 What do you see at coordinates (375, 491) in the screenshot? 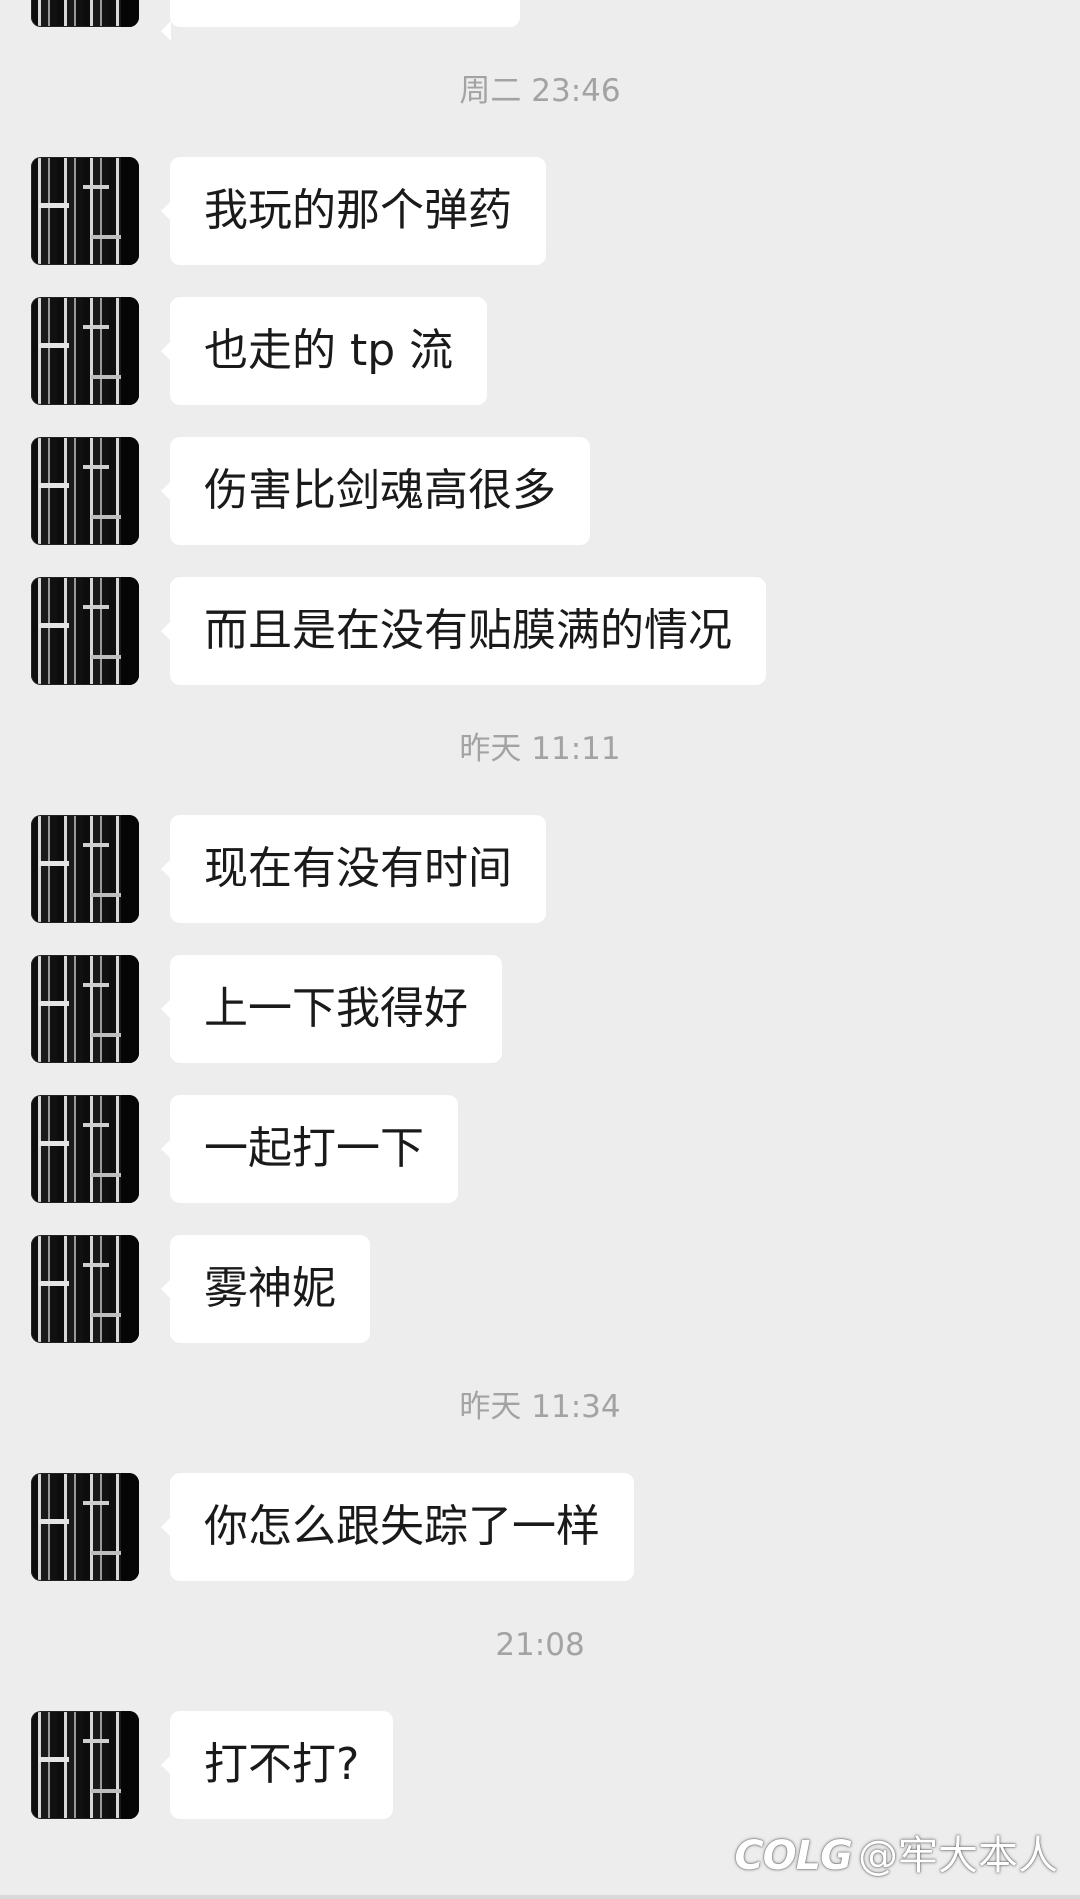
I see `message-bubble: 伤害比剑魂高很多` at bounding box center [375, 491].